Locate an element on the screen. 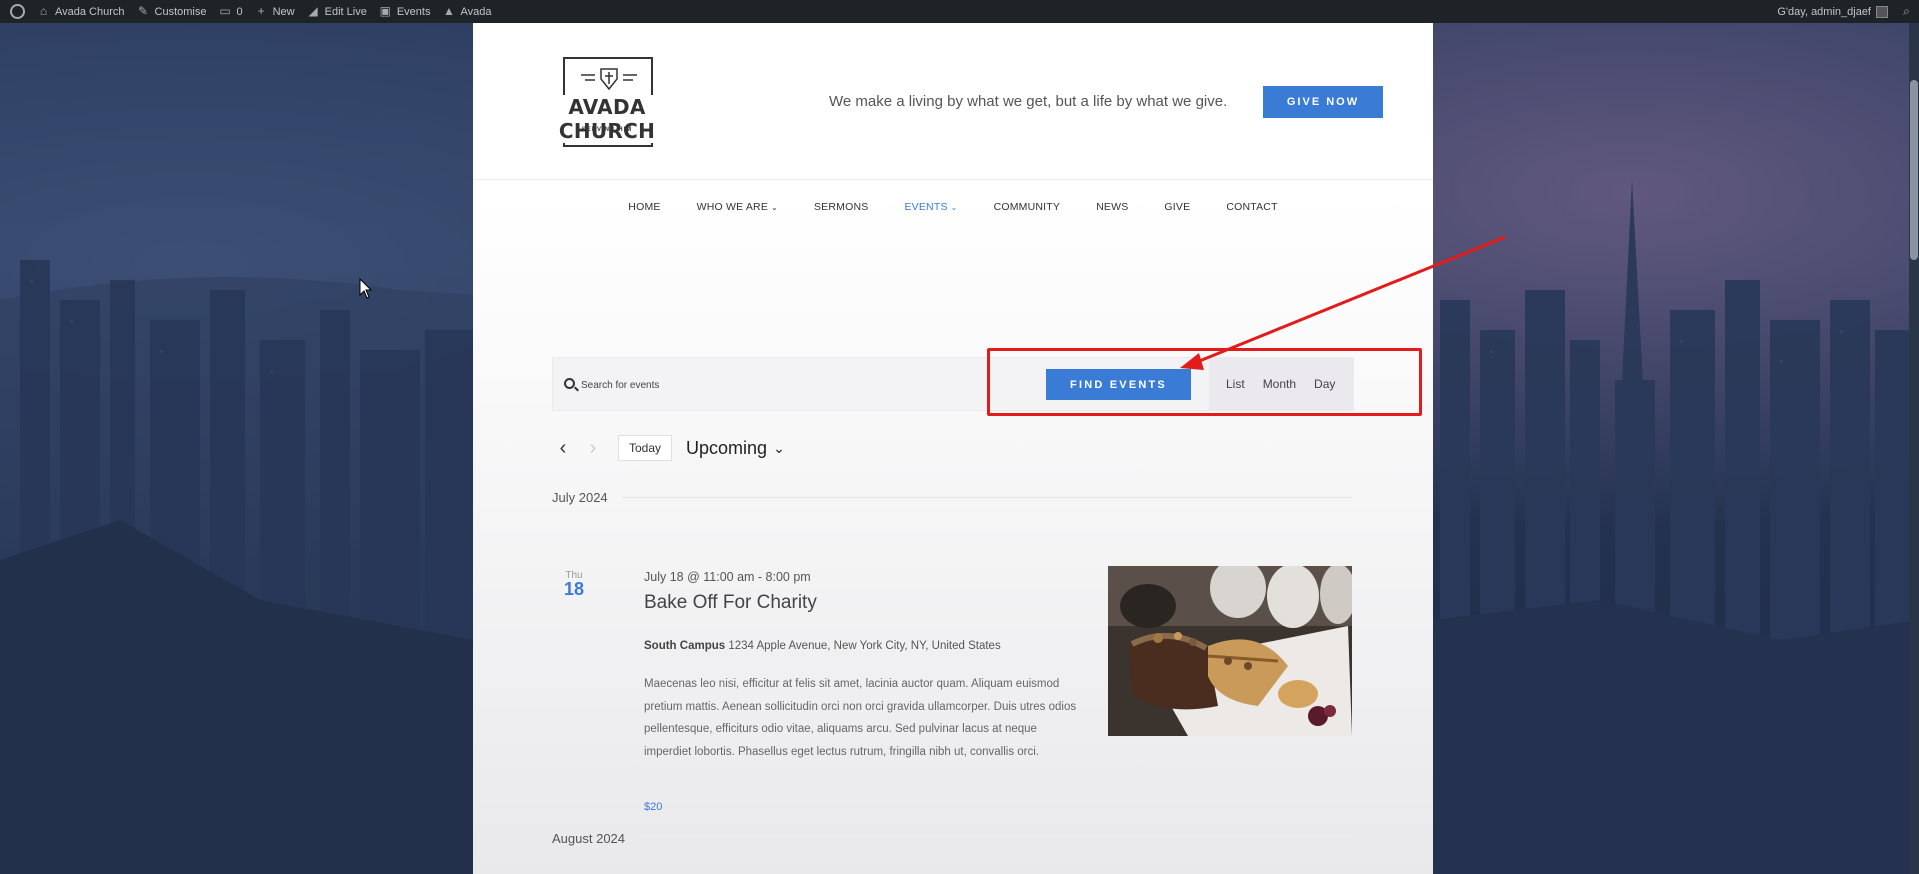  nav-item-label: COMMUNITY is located at coordinates (1027, 207).